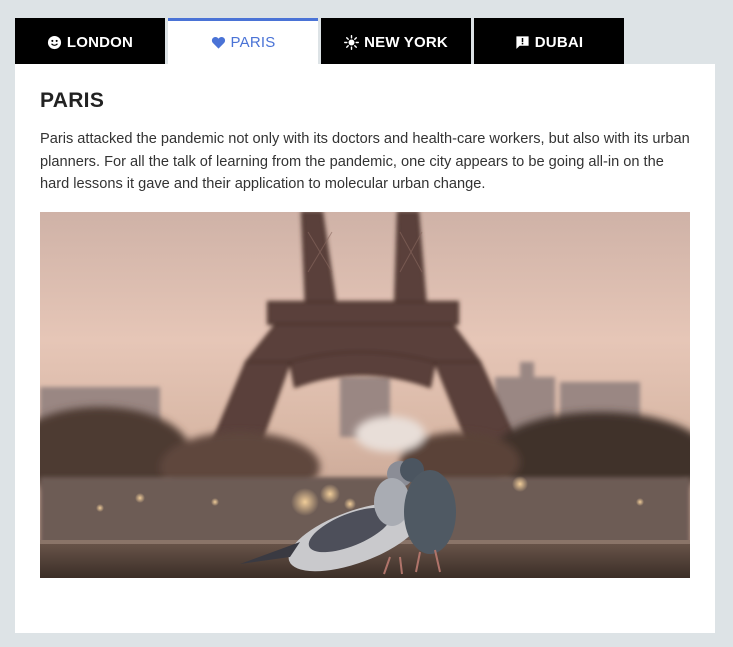  I want to click on tab-new-york-label: NEW YORK, so click(406, 42).